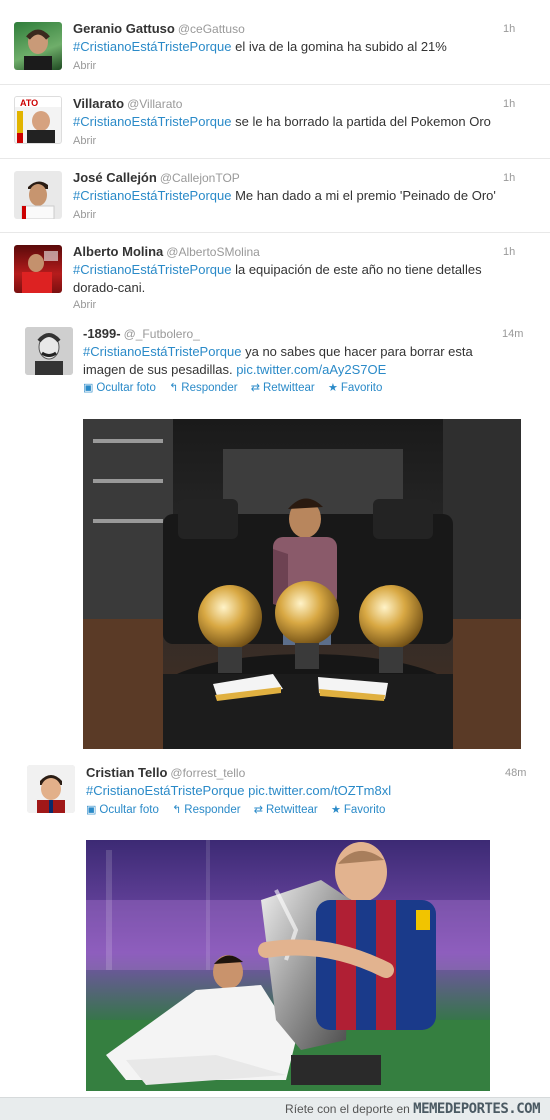 This screenshot has width=550, height=1120. Describe the element at coordinates (38, 49) in the screenshot. I see `avatar-portrait-icon` at that location.